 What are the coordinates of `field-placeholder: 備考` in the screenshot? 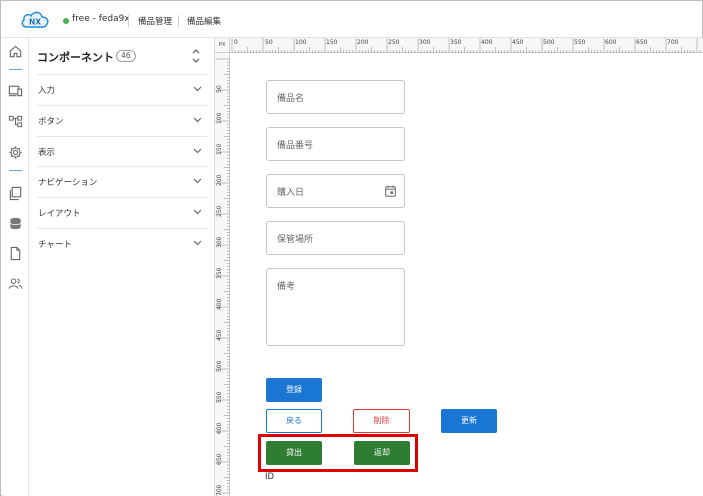 It's located at (286, 287).